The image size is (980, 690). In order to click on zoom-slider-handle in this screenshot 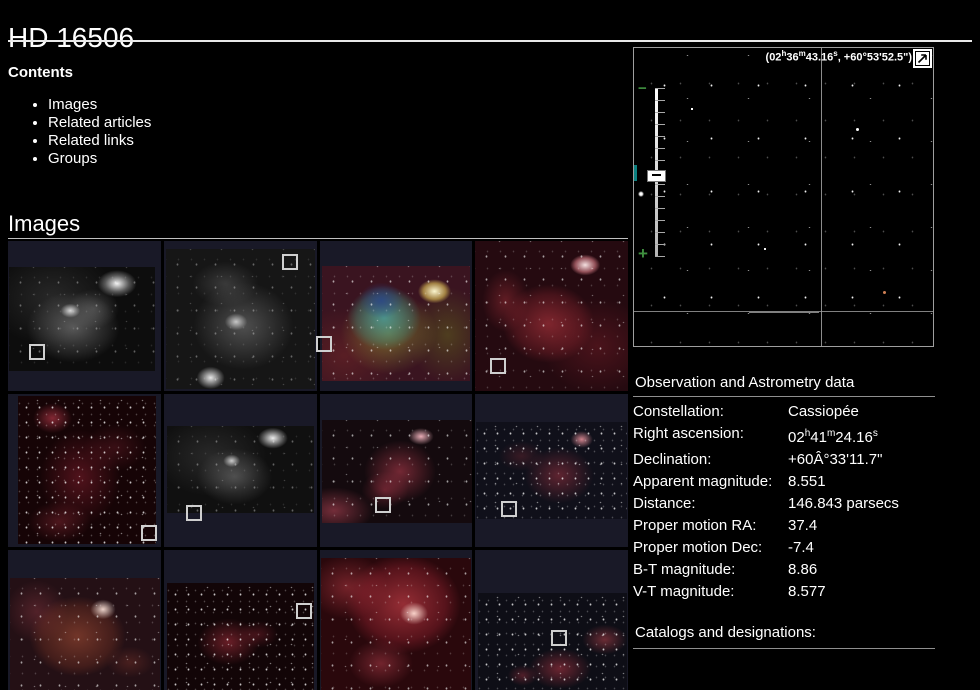, I will do `click(656, 176)`.